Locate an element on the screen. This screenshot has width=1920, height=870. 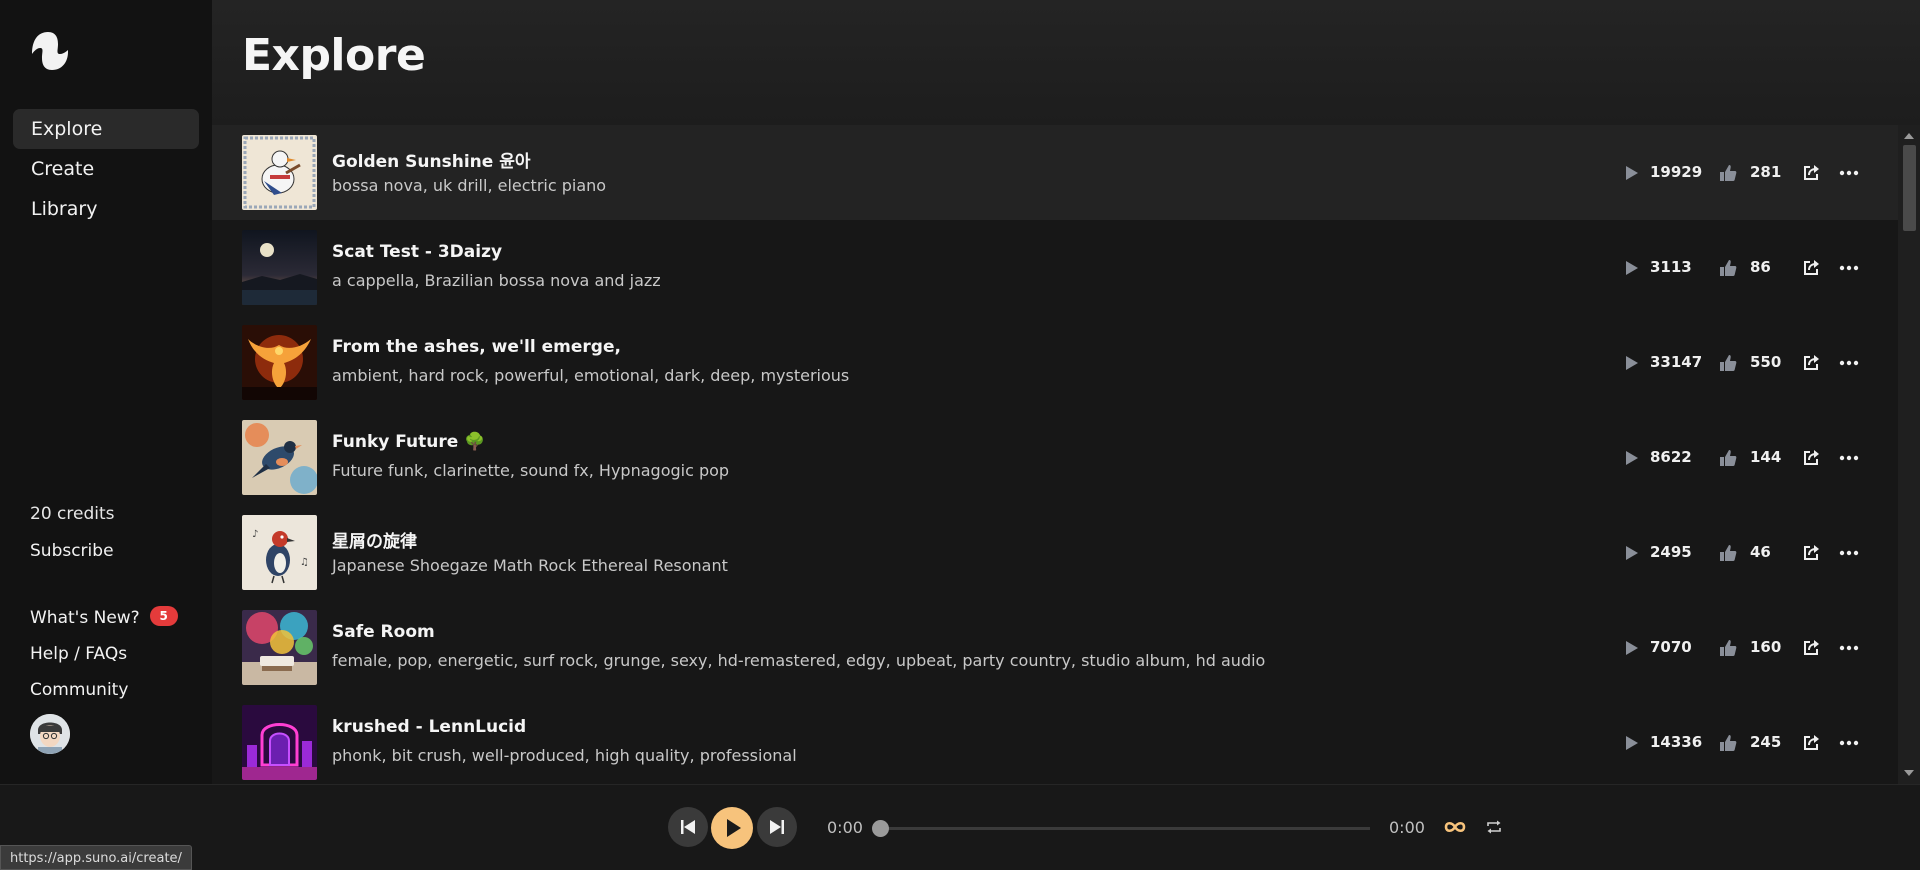
avatar is located at coordinates (50, 734).